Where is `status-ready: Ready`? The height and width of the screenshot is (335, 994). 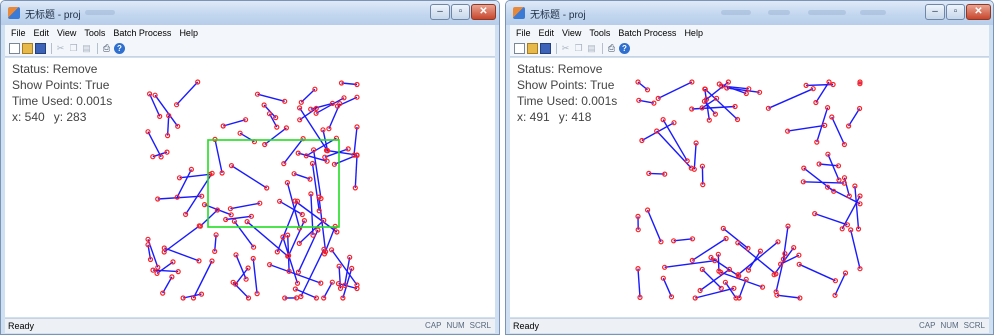
status-ready: Ready is located at coordinates (526, 326).